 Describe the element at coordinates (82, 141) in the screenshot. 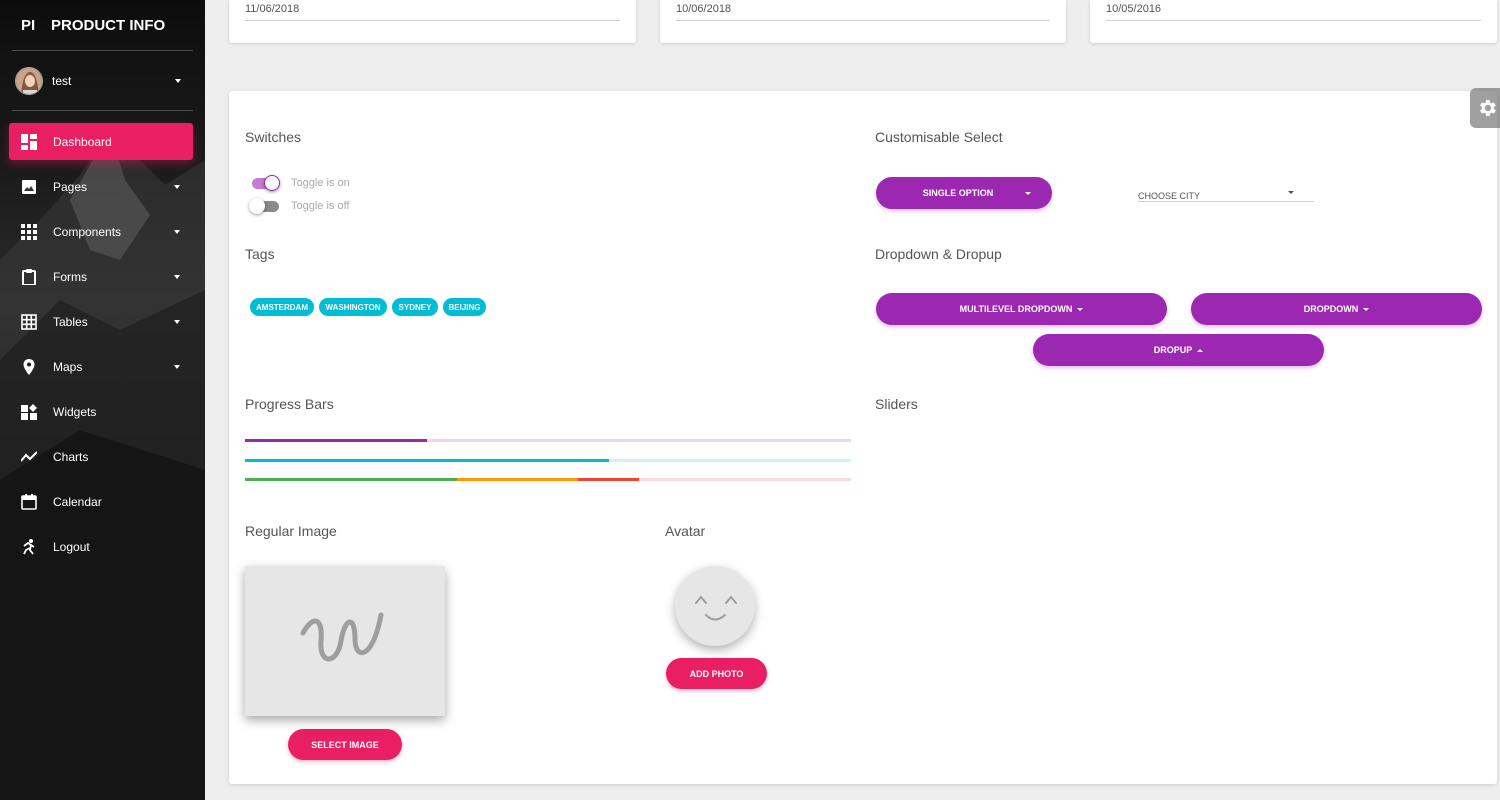

I see `sidebar-item-label: Dashboard` at that location.